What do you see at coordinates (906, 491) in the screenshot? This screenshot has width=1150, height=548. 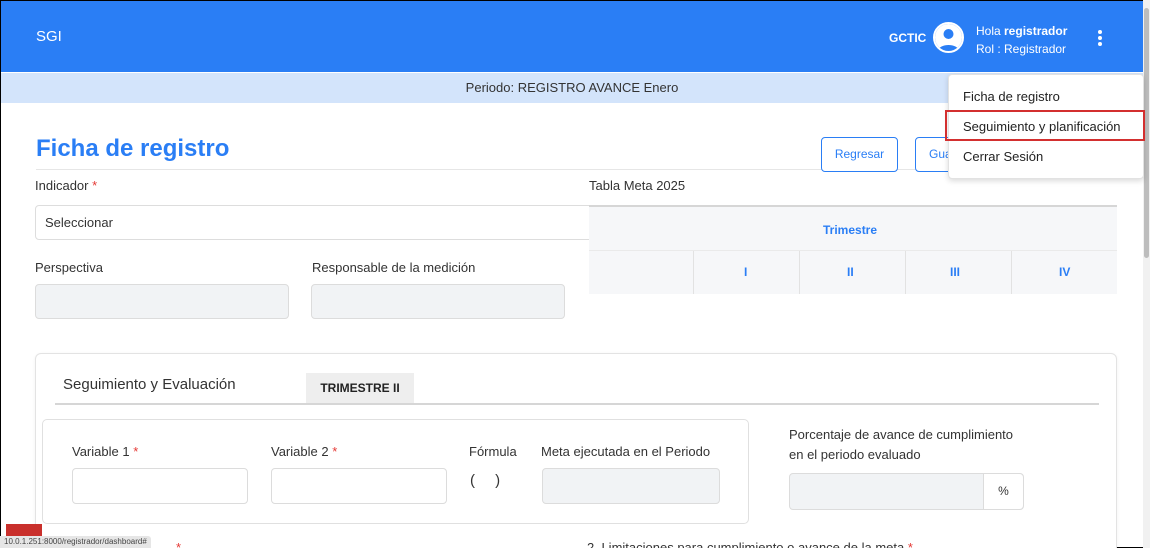 I see `percent-field: %` at bounding box center [906, 491].